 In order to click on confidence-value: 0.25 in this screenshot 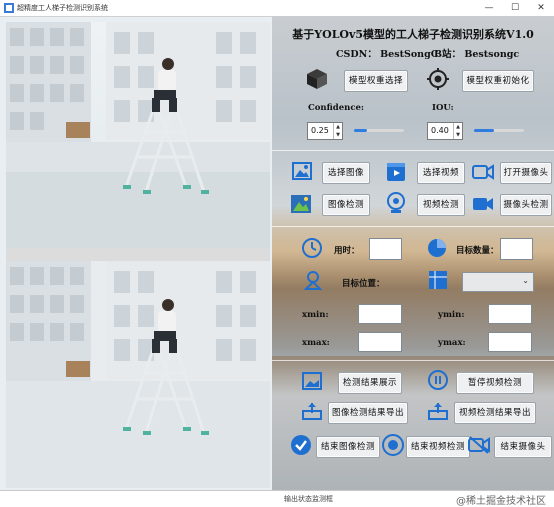, I will do `click(320, 130)`.